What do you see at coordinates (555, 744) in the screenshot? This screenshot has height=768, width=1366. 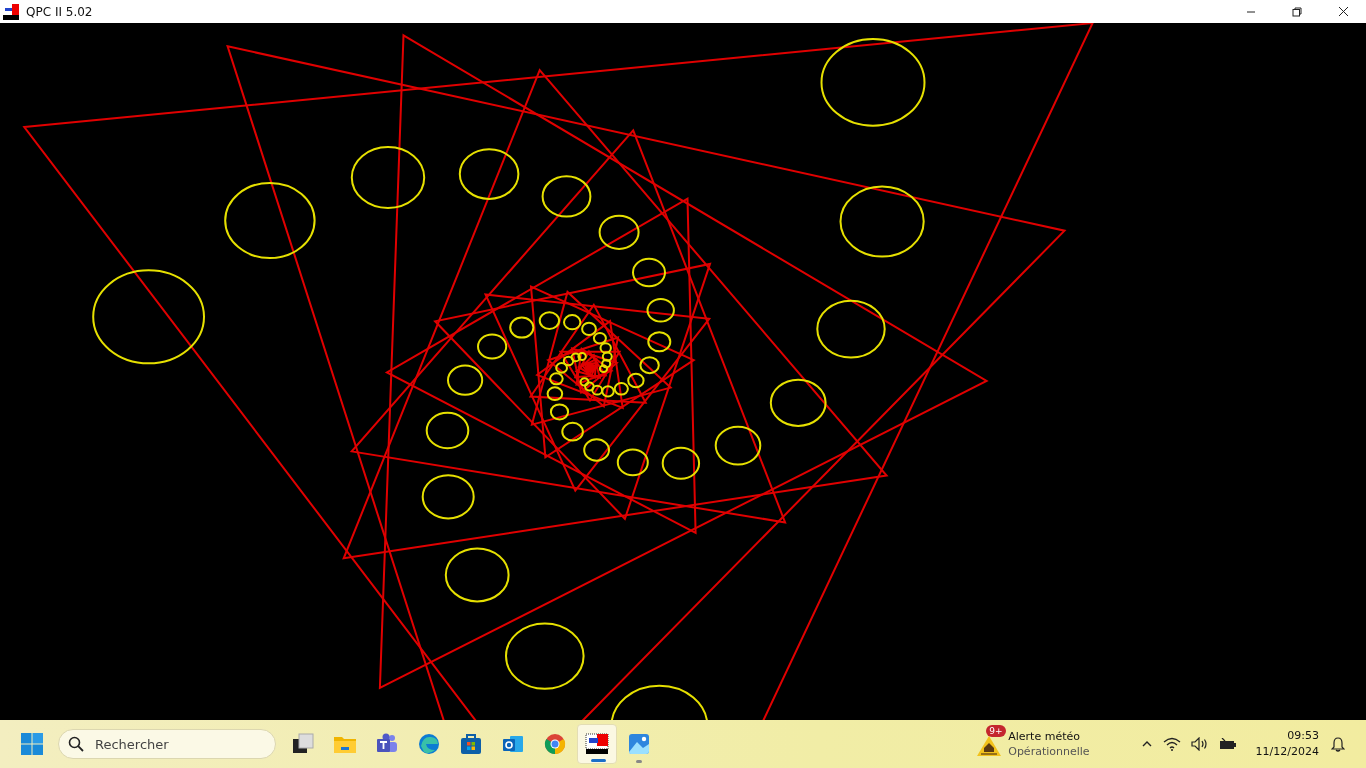 I see `chrome-icon` at bounding box center [555, 744].